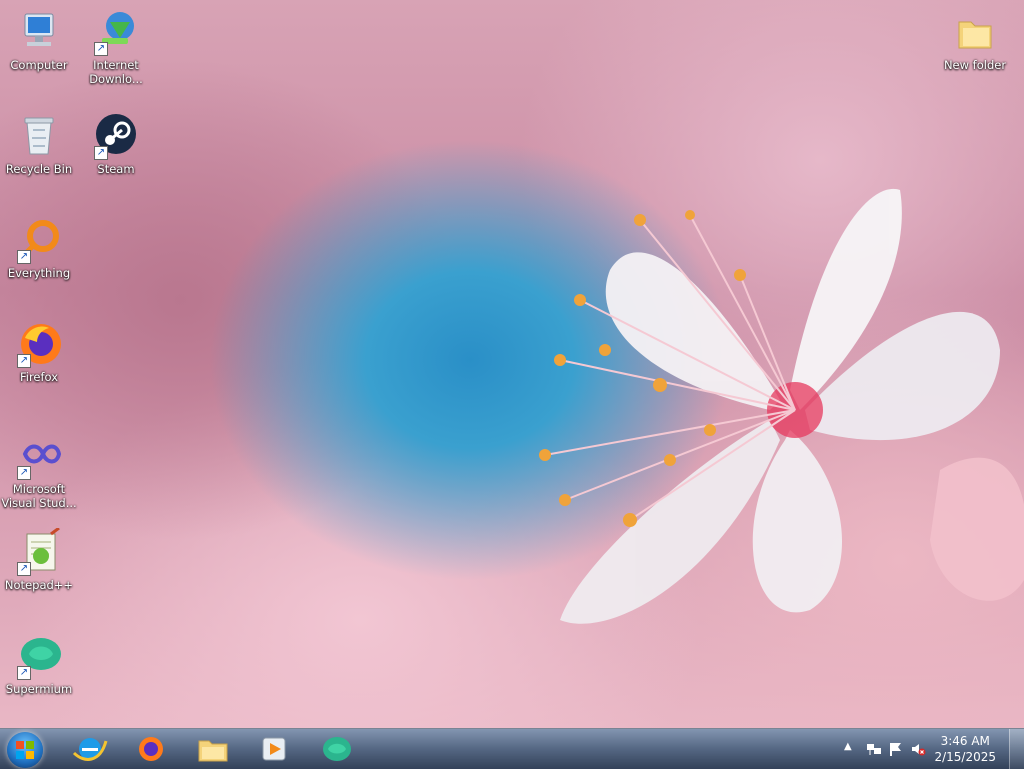 The image size is (1024, 769). I want to click on taskbar-file-explorer, so click(213, 749).